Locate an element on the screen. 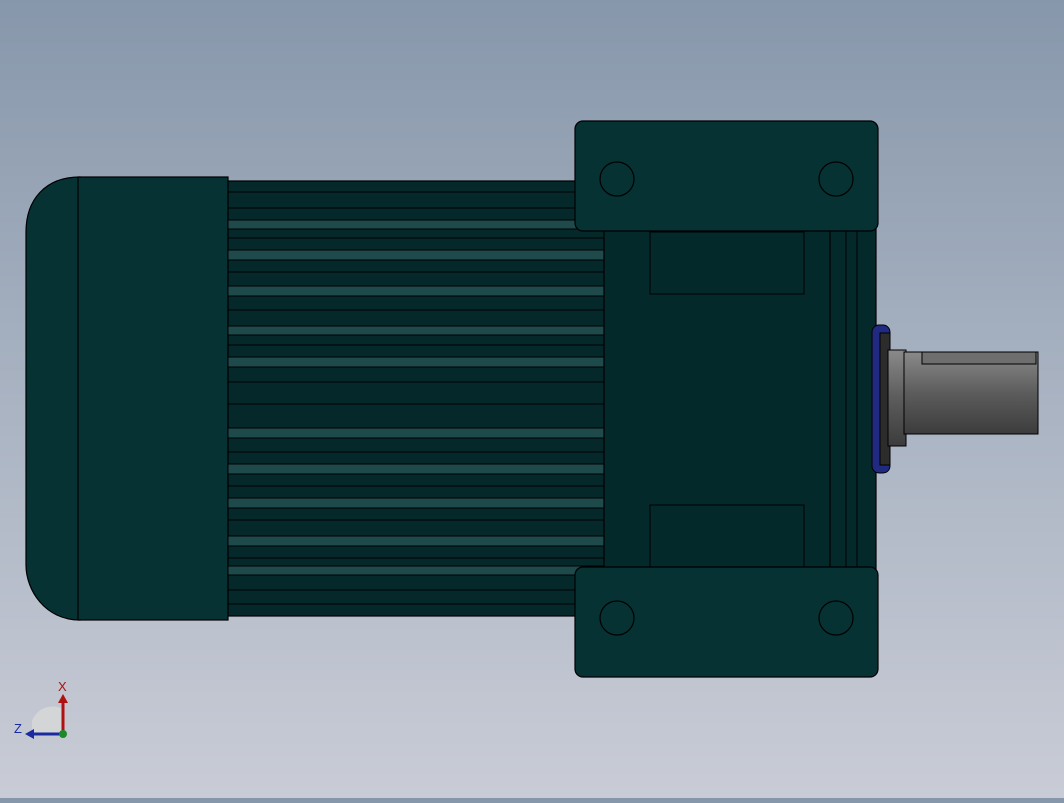 This screenshot has height=803, width=1064. motor-end-cap is located at coordinates (53, 398).